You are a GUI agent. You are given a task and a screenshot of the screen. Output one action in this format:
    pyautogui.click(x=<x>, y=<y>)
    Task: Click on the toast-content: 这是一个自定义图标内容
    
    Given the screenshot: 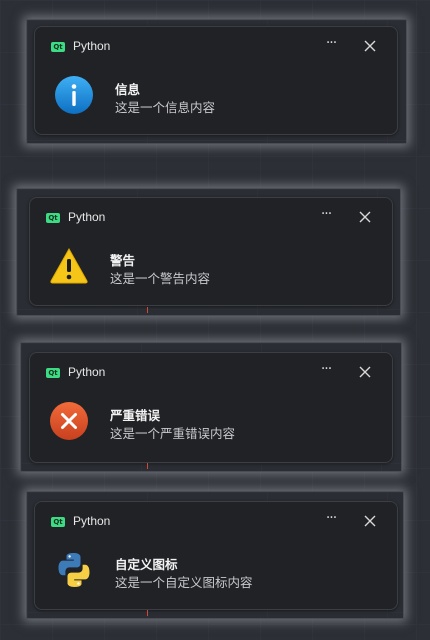 What is the action you would take?
    pyautogui.click(x=184, y=582)
    